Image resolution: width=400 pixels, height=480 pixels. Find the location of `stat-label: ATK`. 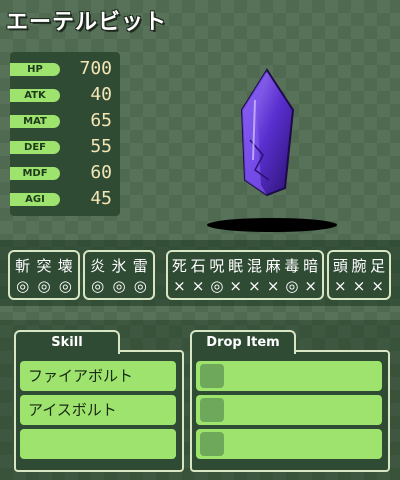

stat-label: ATK is located at coordinates (35, 95).